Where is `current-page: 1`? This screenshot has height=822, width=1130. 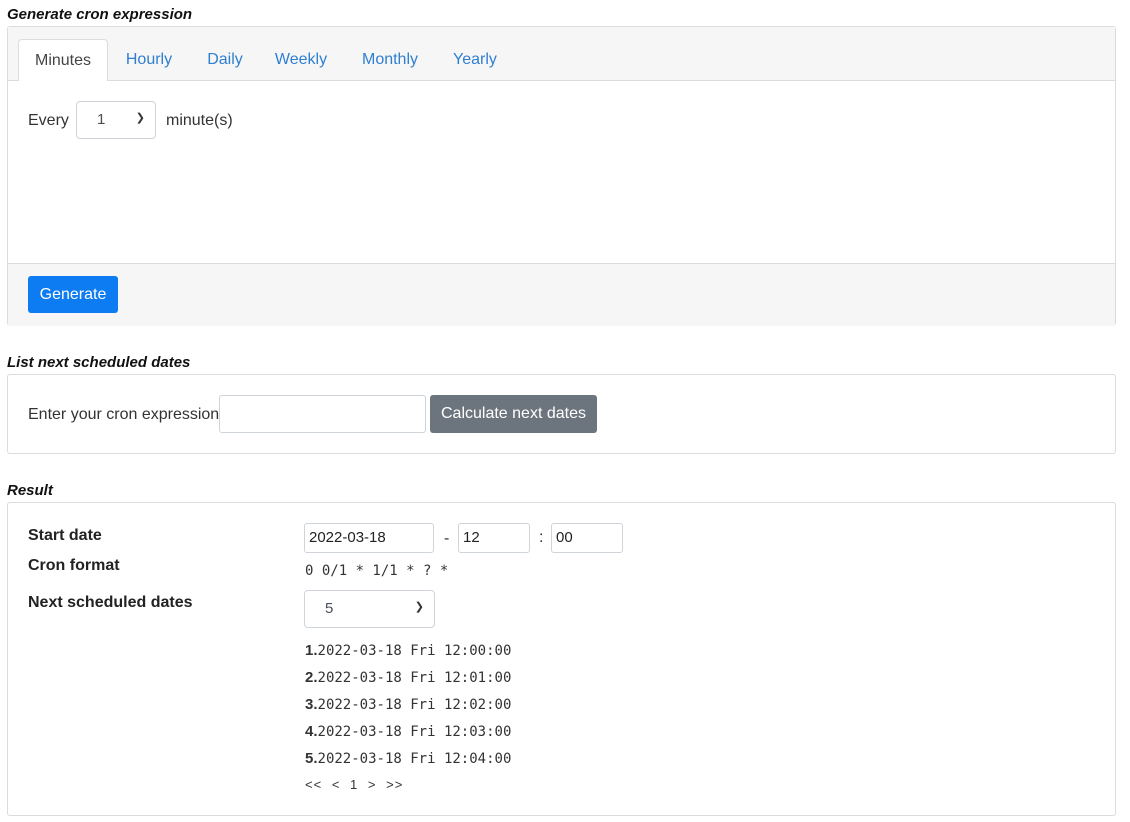
current-page: 1 is located at coordinates (354, 784).